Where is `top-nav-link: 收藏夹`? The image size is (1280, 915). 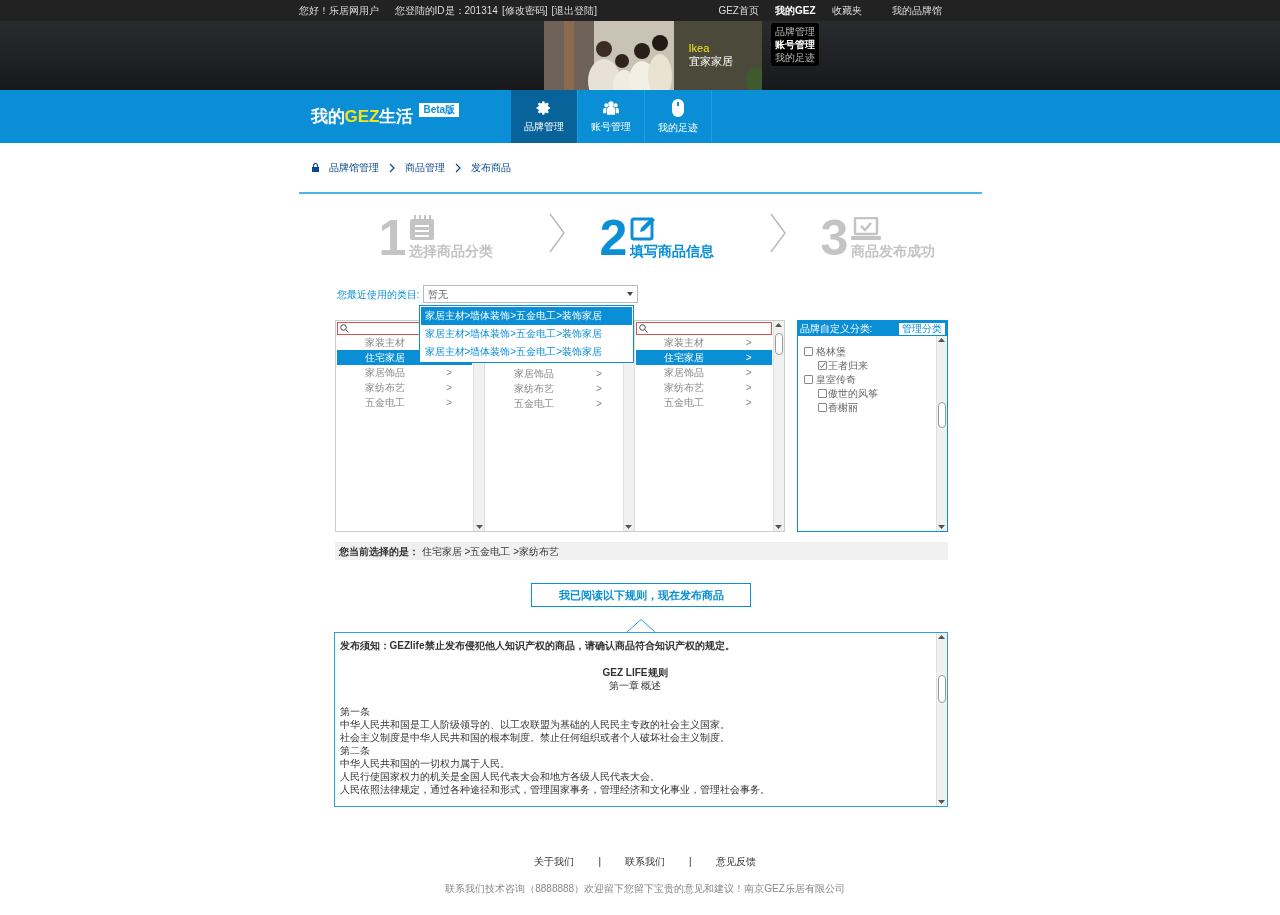 top-nav-link: 收藏夹 is located at coordinates (846, 10).